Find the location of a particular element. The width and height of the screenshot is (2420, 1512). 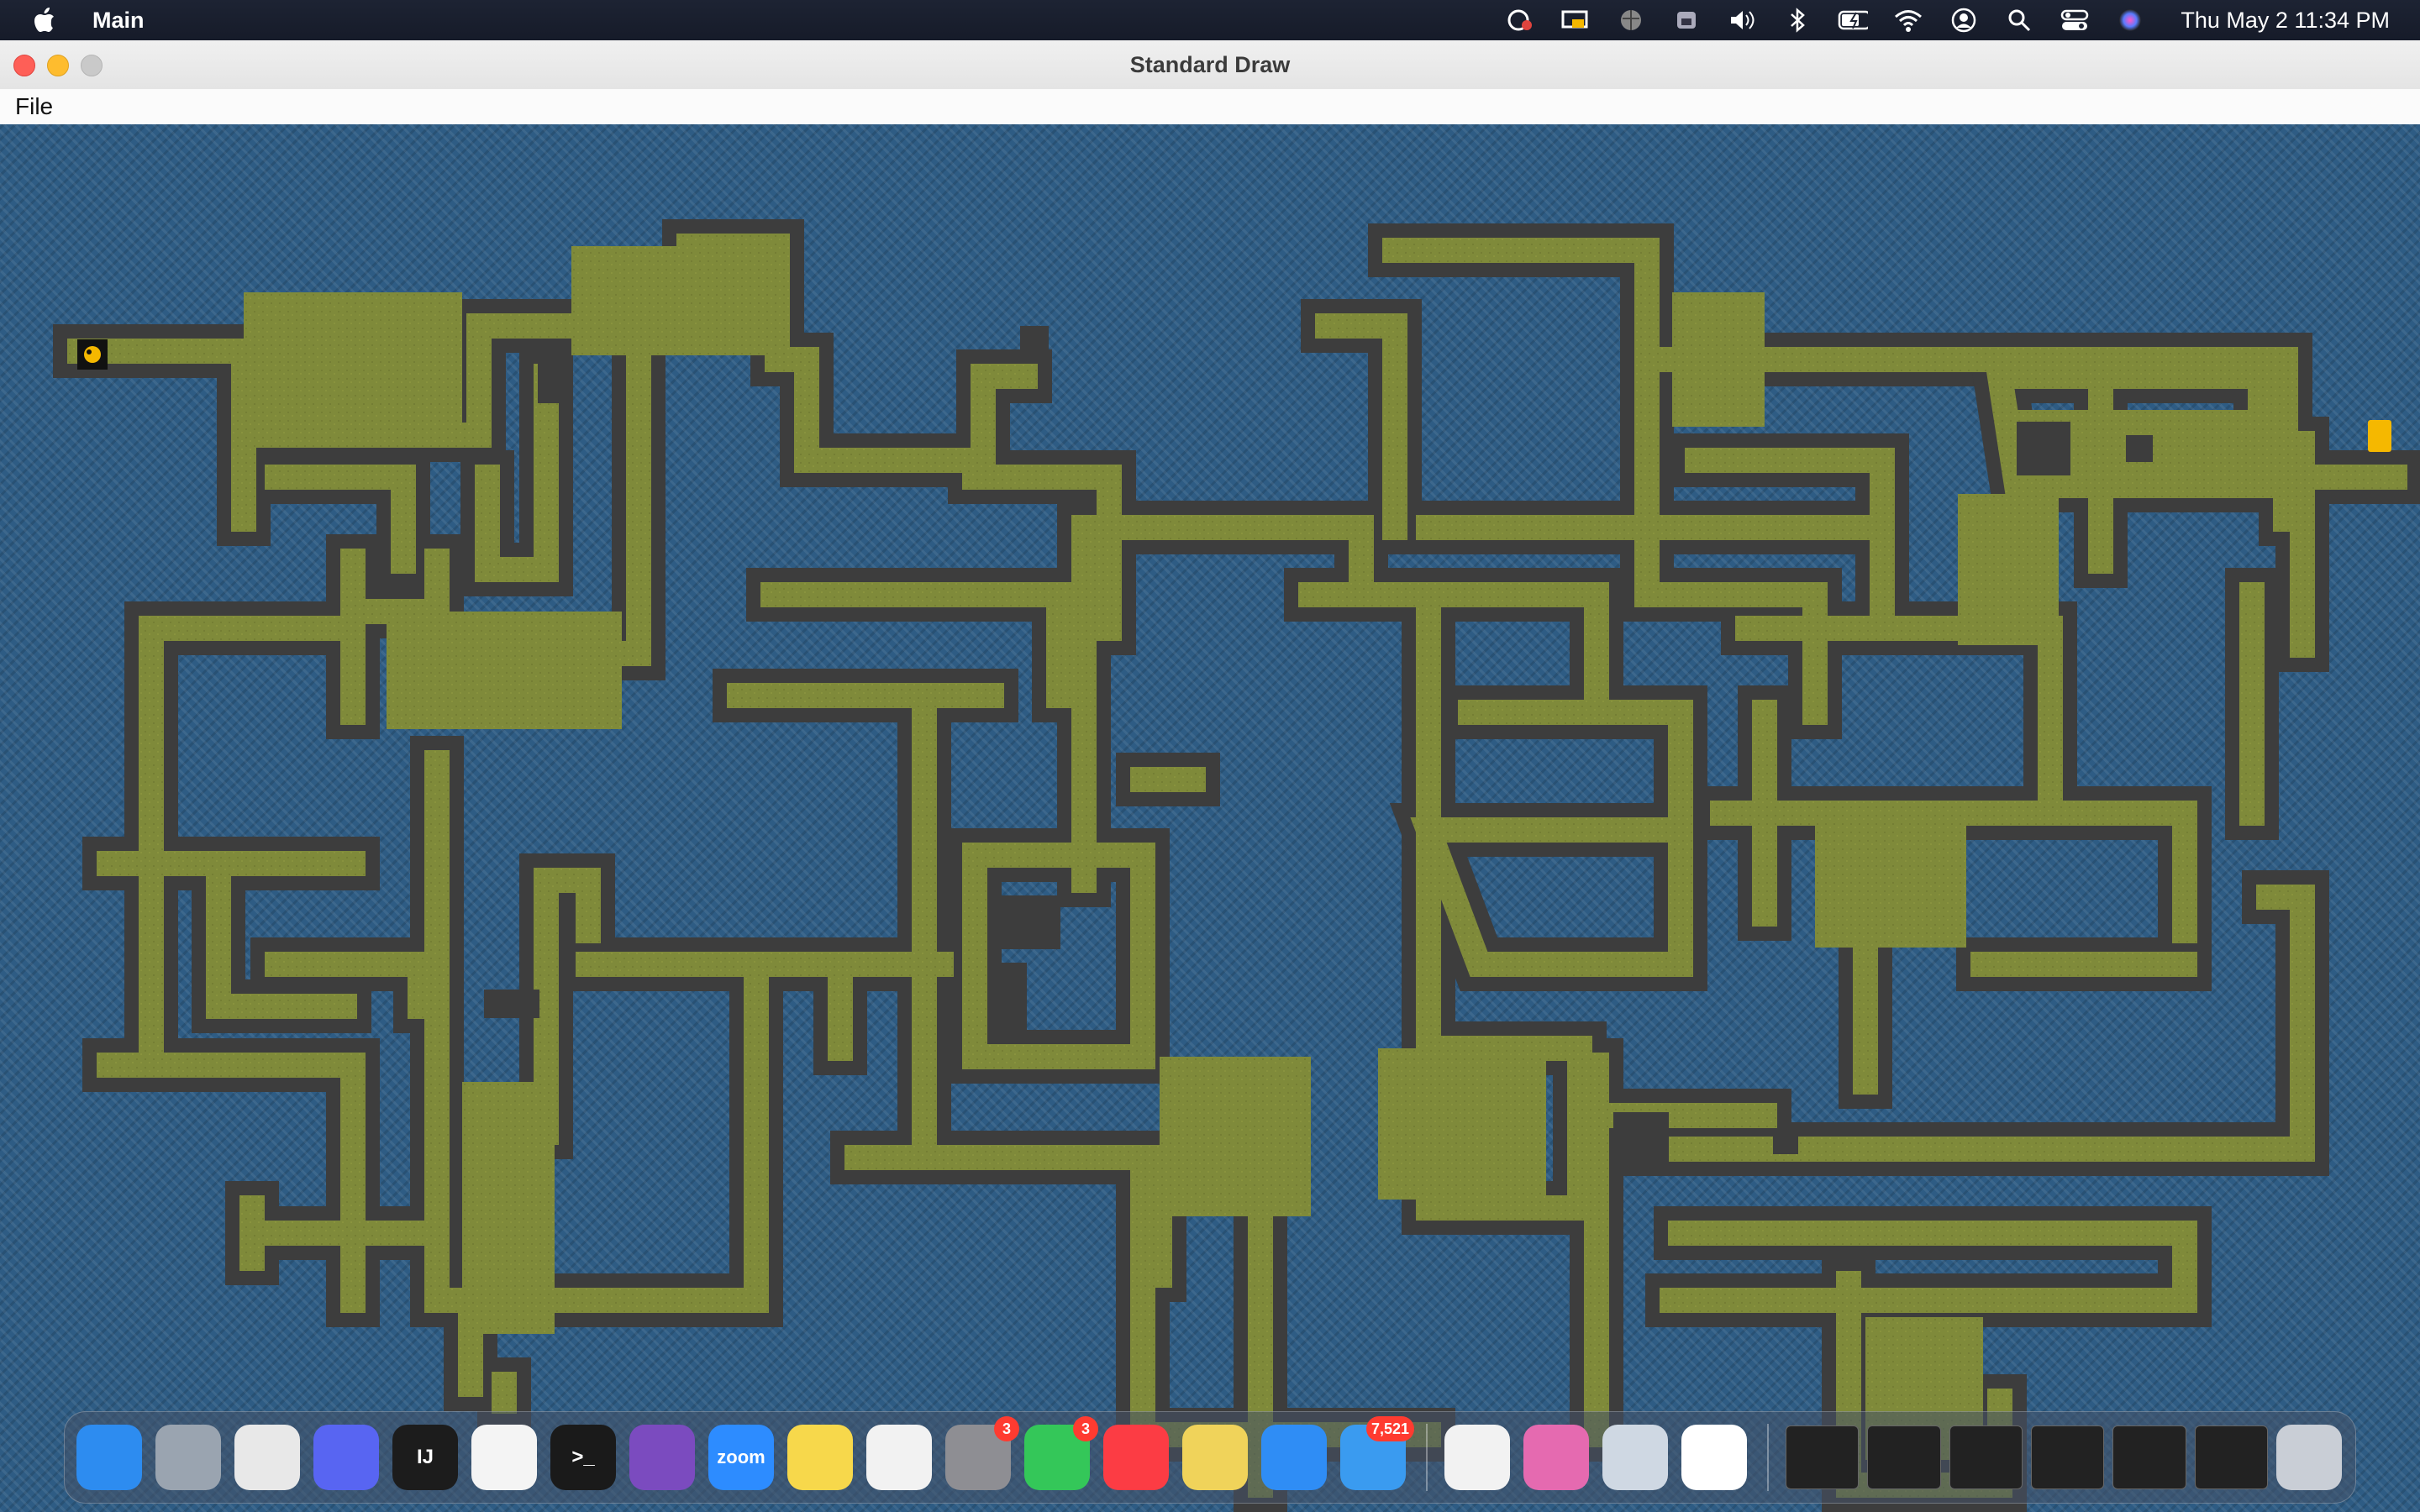

github-icon is located at coordinates (662, 1457).